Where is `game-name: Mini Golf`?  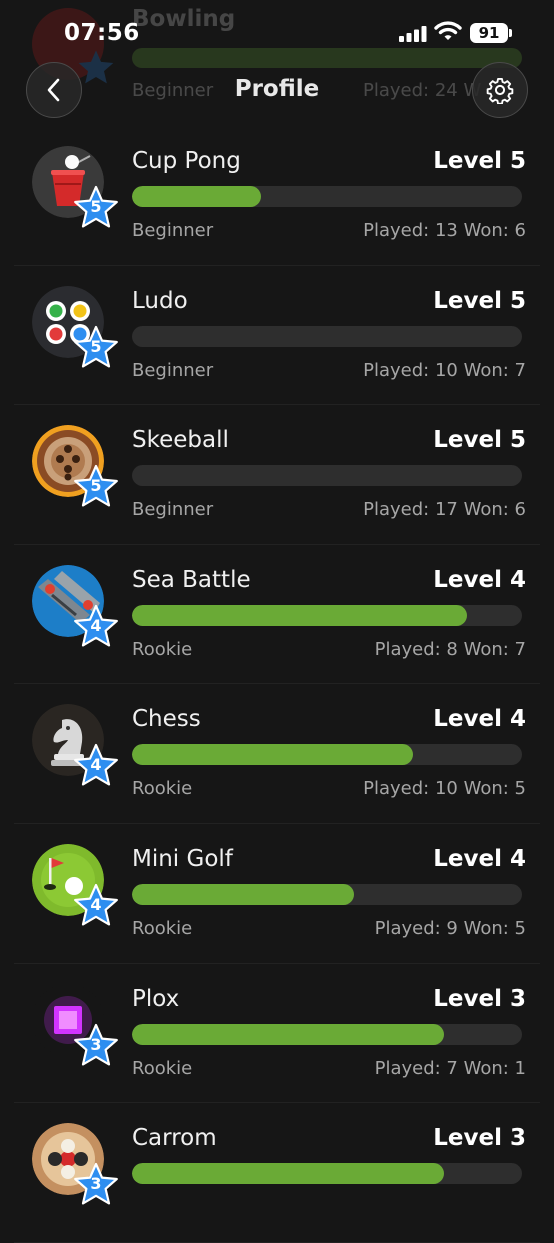
game-name: Mini Golf is located at coordinates (182, 858).